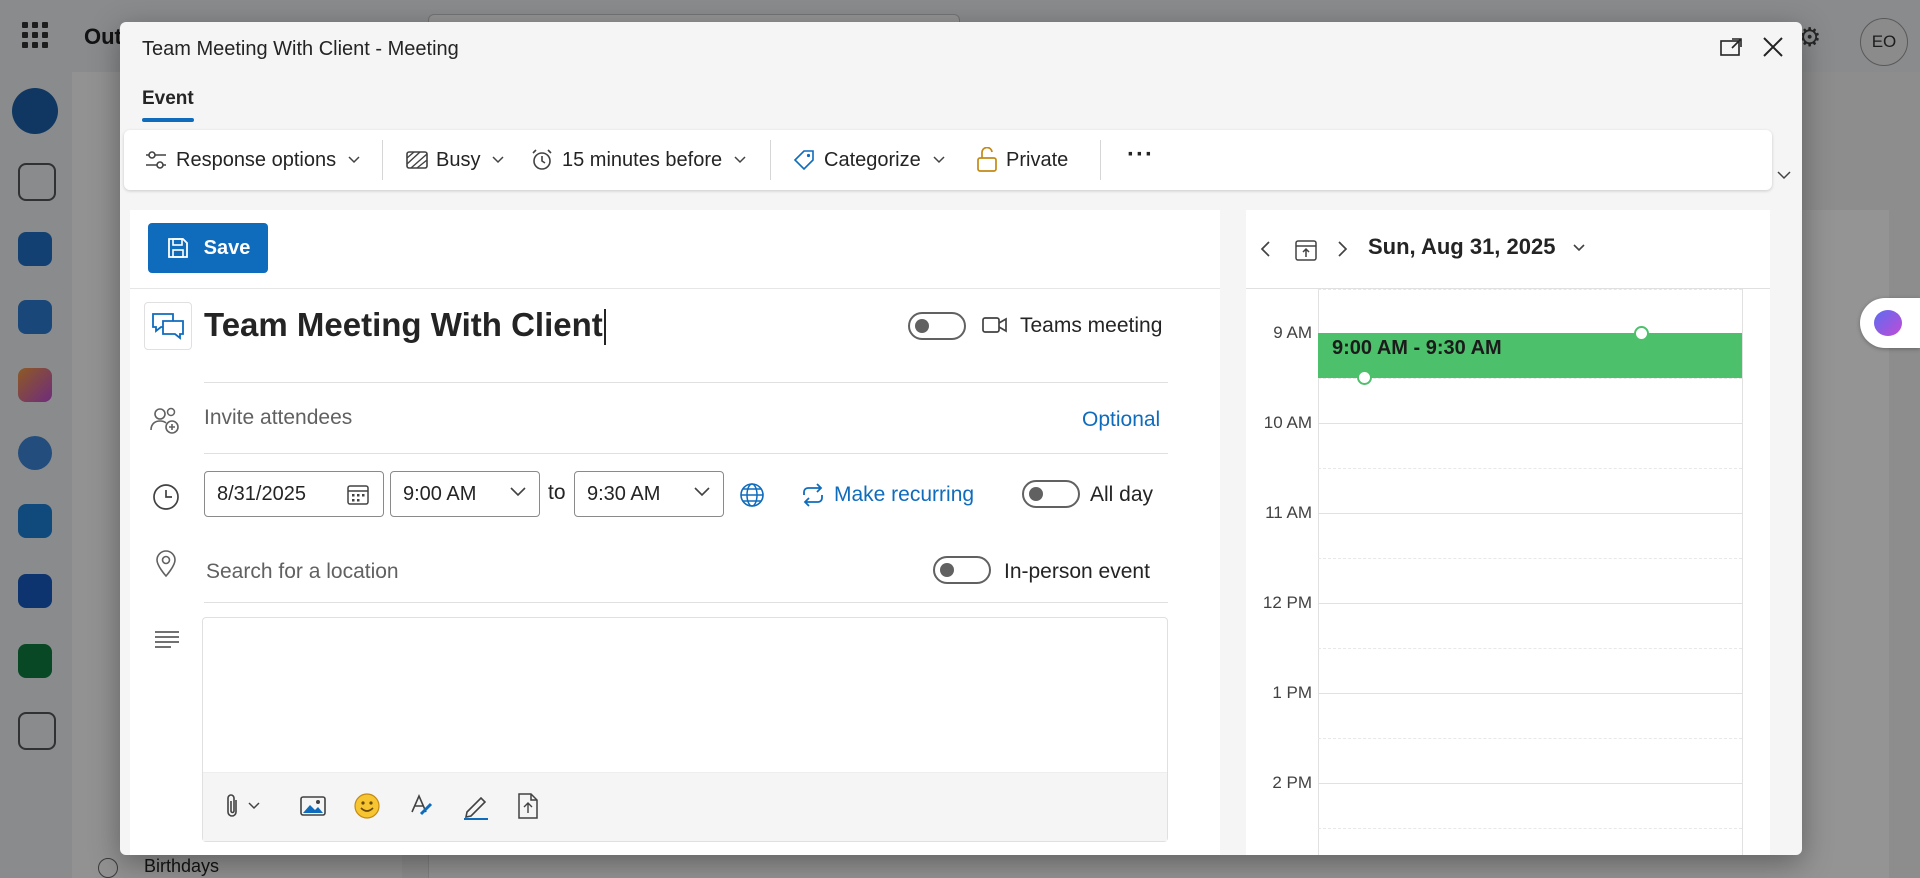 The width and height of the screenshot is (1920, 878). What do you see at coordinates (1530, 355) in the screenshot?
I see `event-preview-block: 9:00 AM - 9:30 AM` at bounding box center [1530, 355].